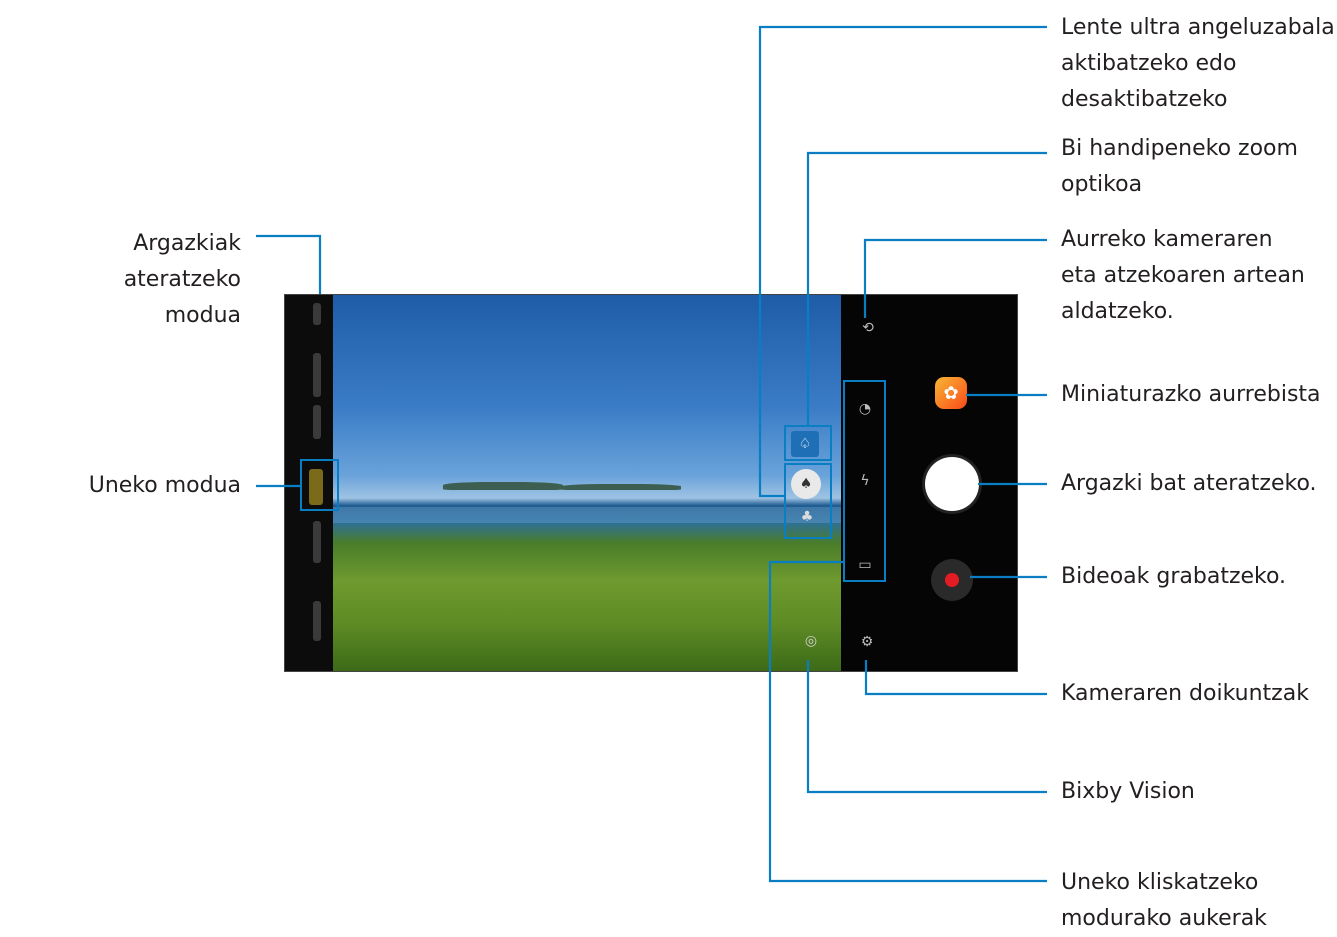 This screenshot has height=937, width=1337. What do you see at coordinates (1191, 394) in the screenshot?
I see `label-preview-thumbnail: Miniaturazko aurrebista` at bounding box center [1191, 394].